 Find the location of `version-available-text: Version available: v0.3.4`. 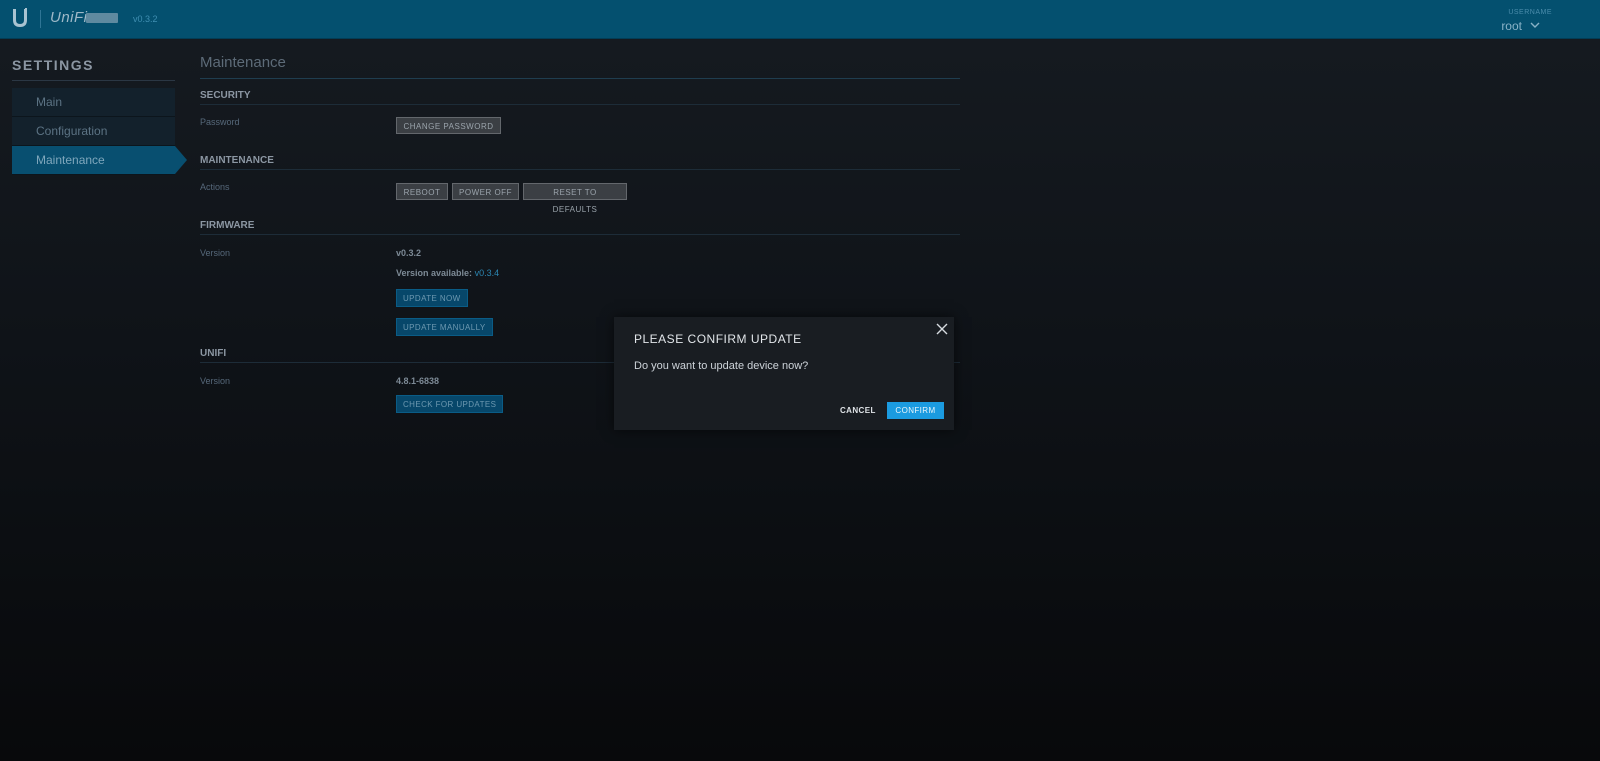

version-available-text: Version available: v0.3.4 is located at coordinates (447, 273).